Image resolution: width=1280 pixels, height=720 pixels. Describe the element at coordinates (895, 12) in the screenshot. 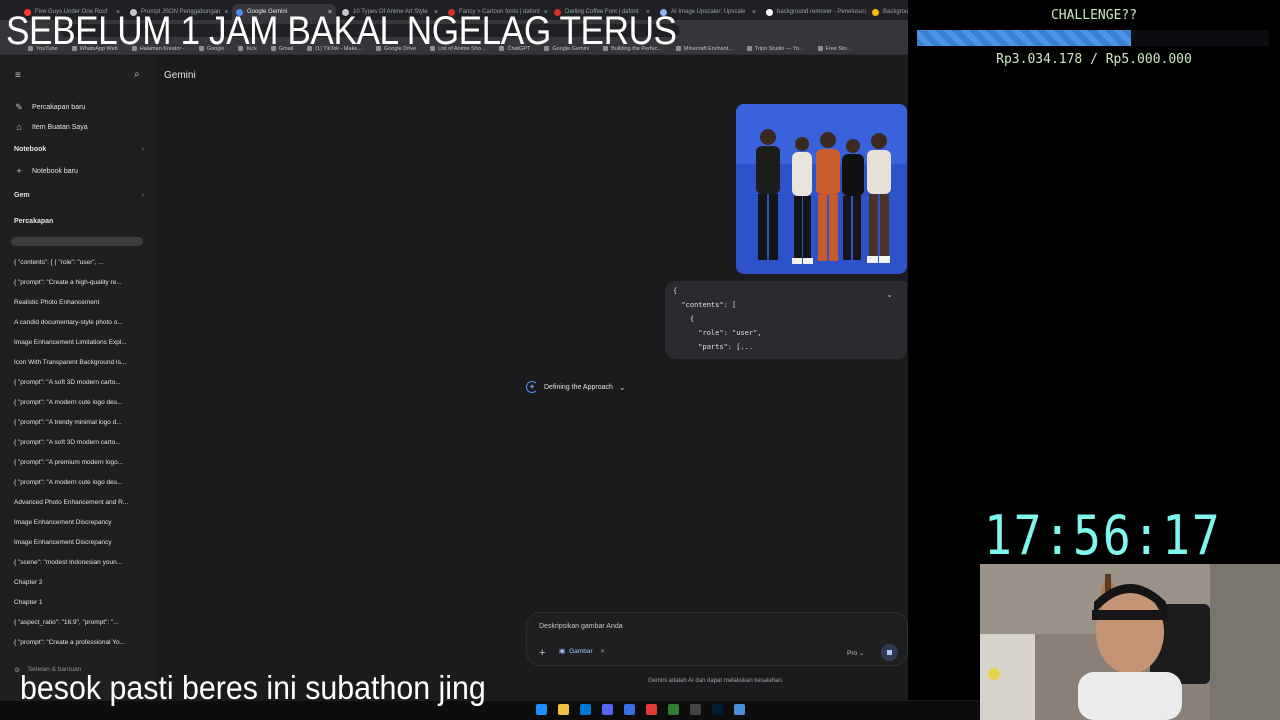

I see `tab-label: Background` at that location.